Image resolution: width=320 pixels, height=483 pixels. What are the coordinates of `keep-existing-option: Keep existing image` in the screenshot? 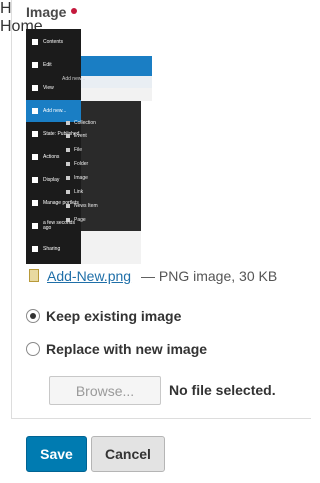 It's located at (103, 316).